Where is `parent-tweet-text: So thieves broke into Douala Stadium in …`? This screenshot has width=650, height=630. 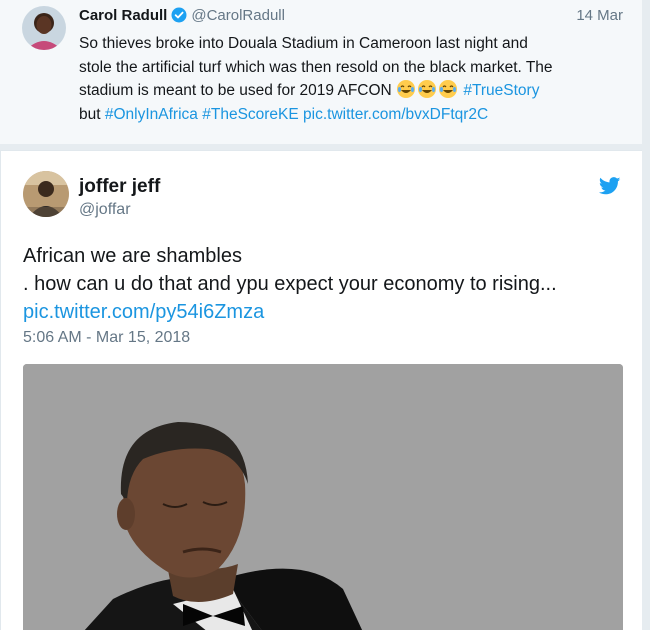 parent-tweet-text: So thieves broke into Douala Stadium in … is located at coordinates (354, 79).